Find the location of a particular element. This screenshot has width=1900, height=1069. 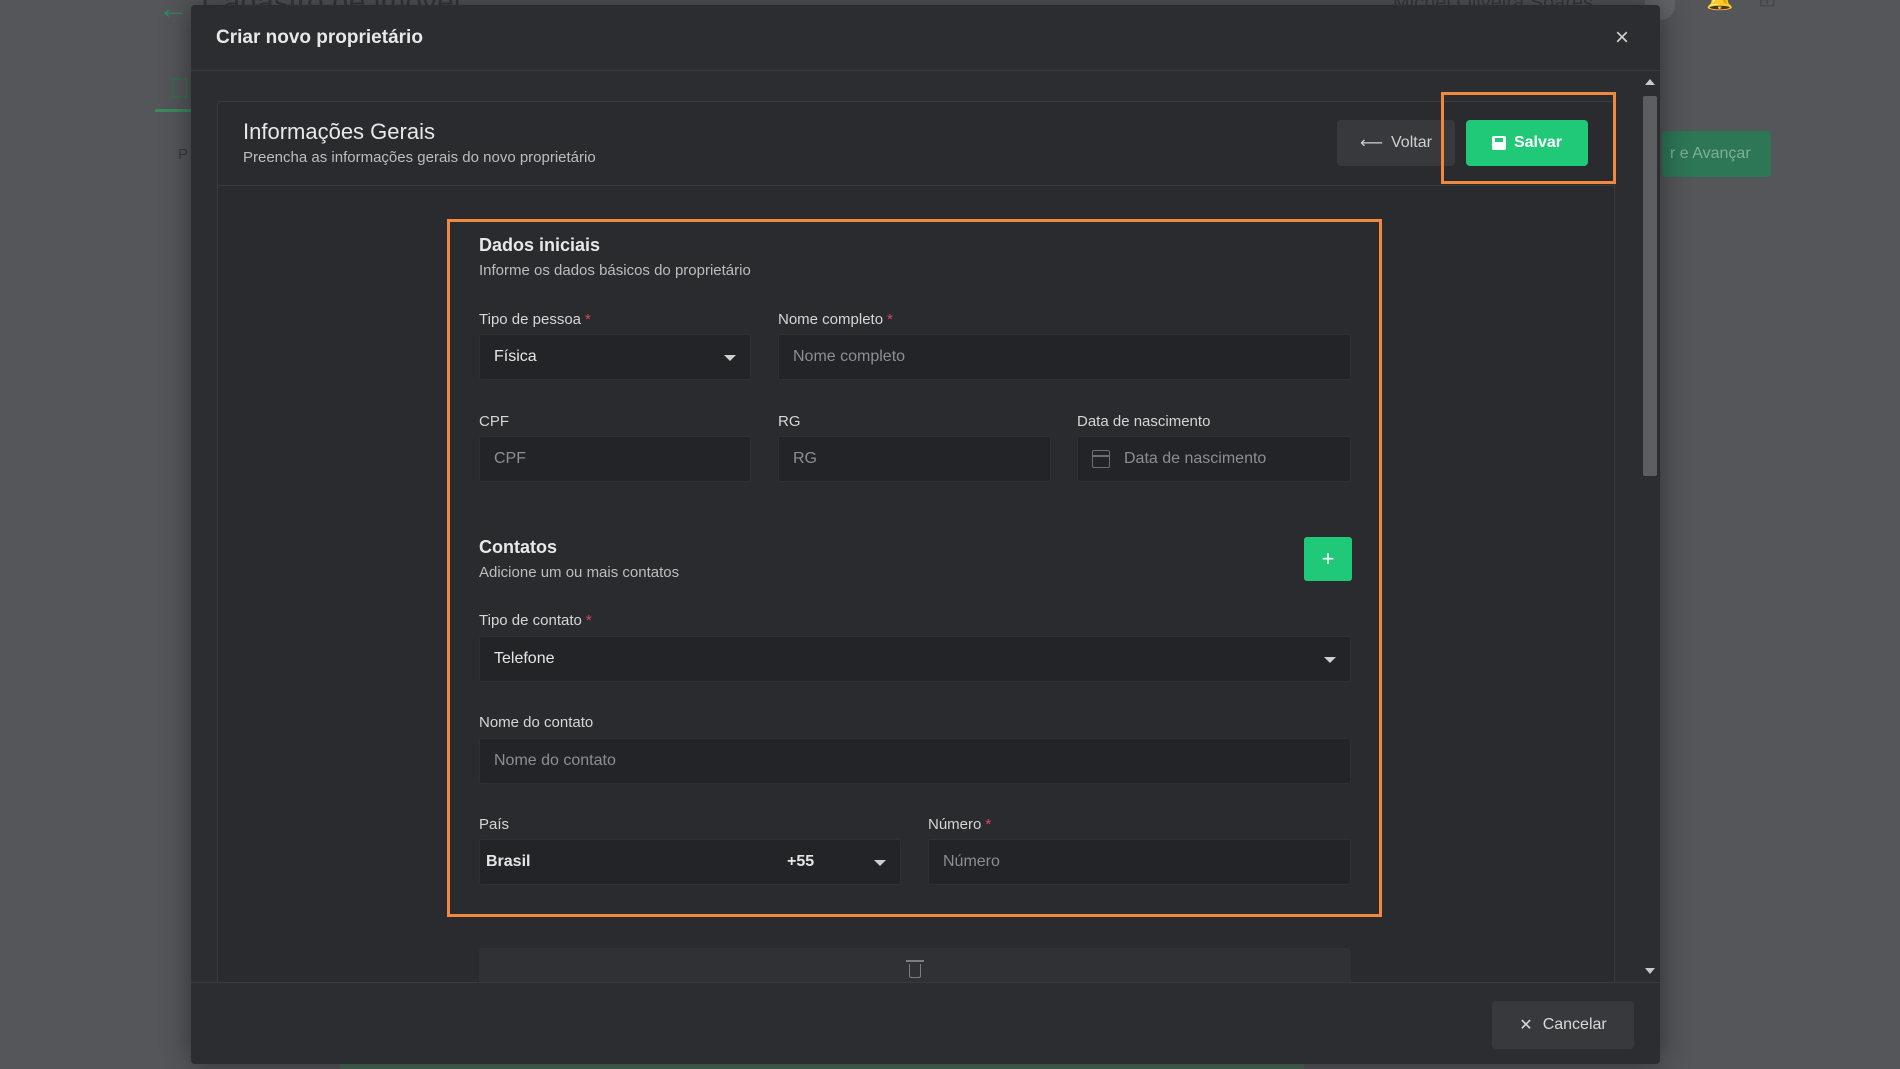

tipo-pessoa-select: Física is located at coordinates (615, 357).